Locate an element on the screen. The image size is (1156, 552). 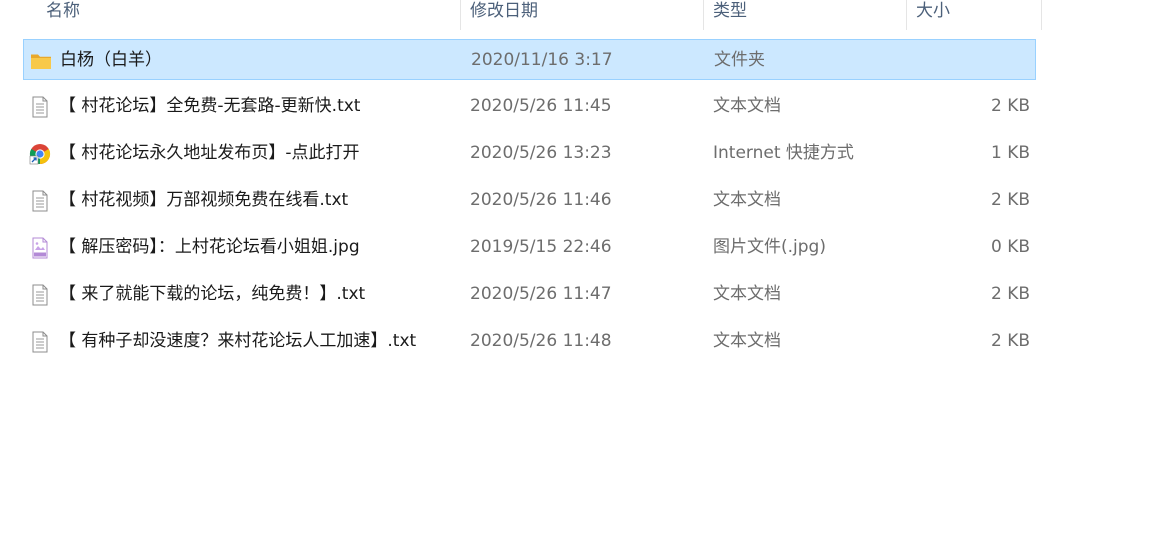
column-header-type: 类型 is located at coordinates (805, 15).